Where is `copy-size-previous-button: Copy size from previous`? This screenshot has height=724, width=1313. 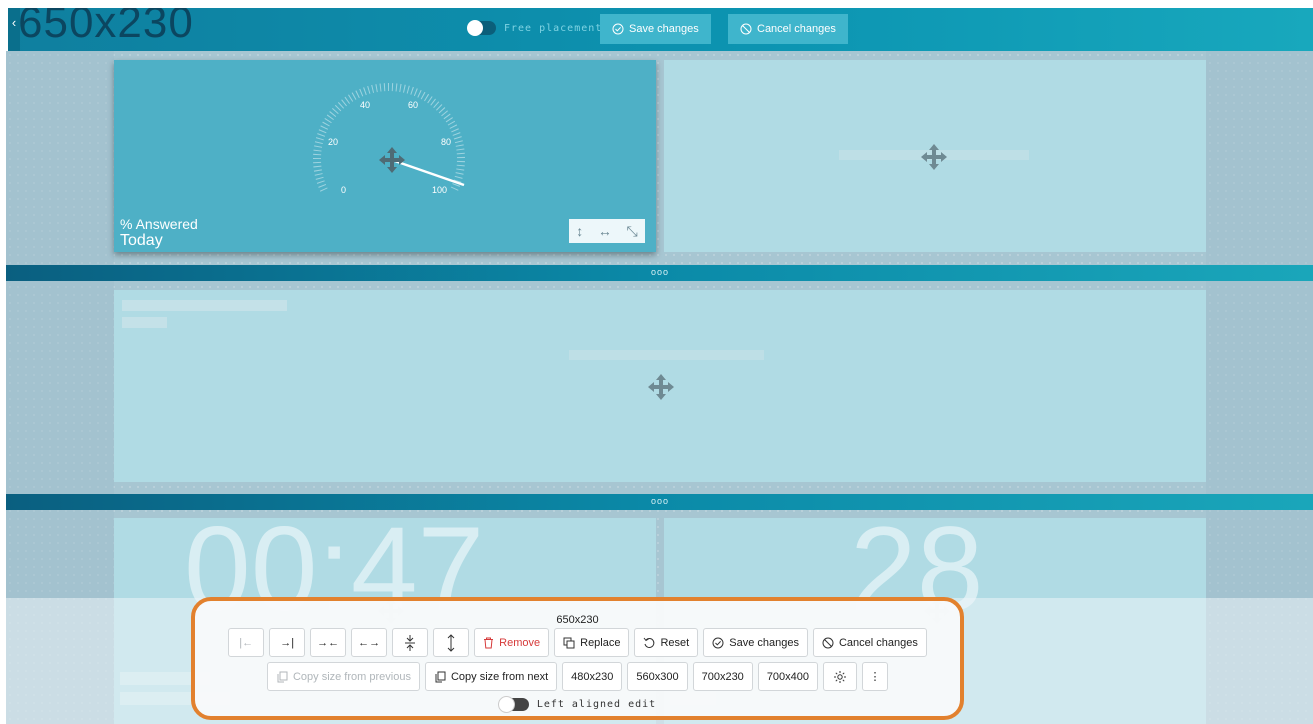
copy-size-previous-button: Copy size from previous is located at coordinates (343, 676).